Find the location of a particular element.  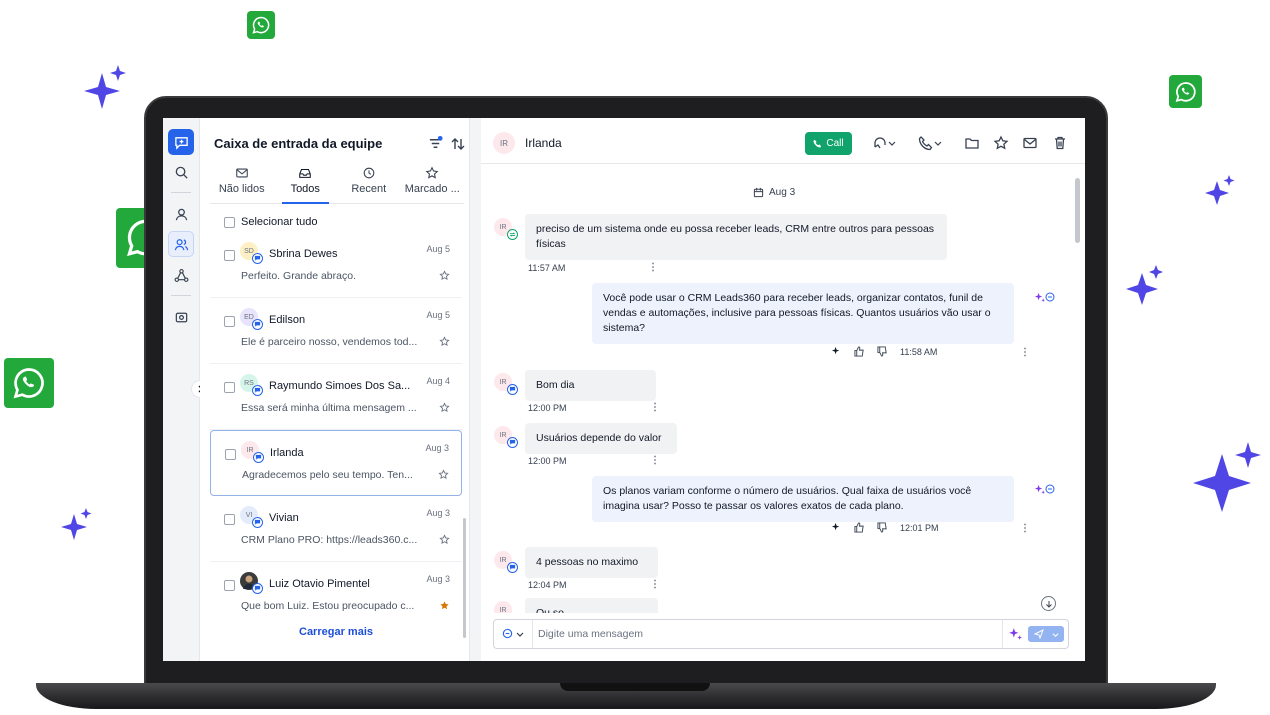

message-time: 12:01 PM is located at coordinates (919, 527).